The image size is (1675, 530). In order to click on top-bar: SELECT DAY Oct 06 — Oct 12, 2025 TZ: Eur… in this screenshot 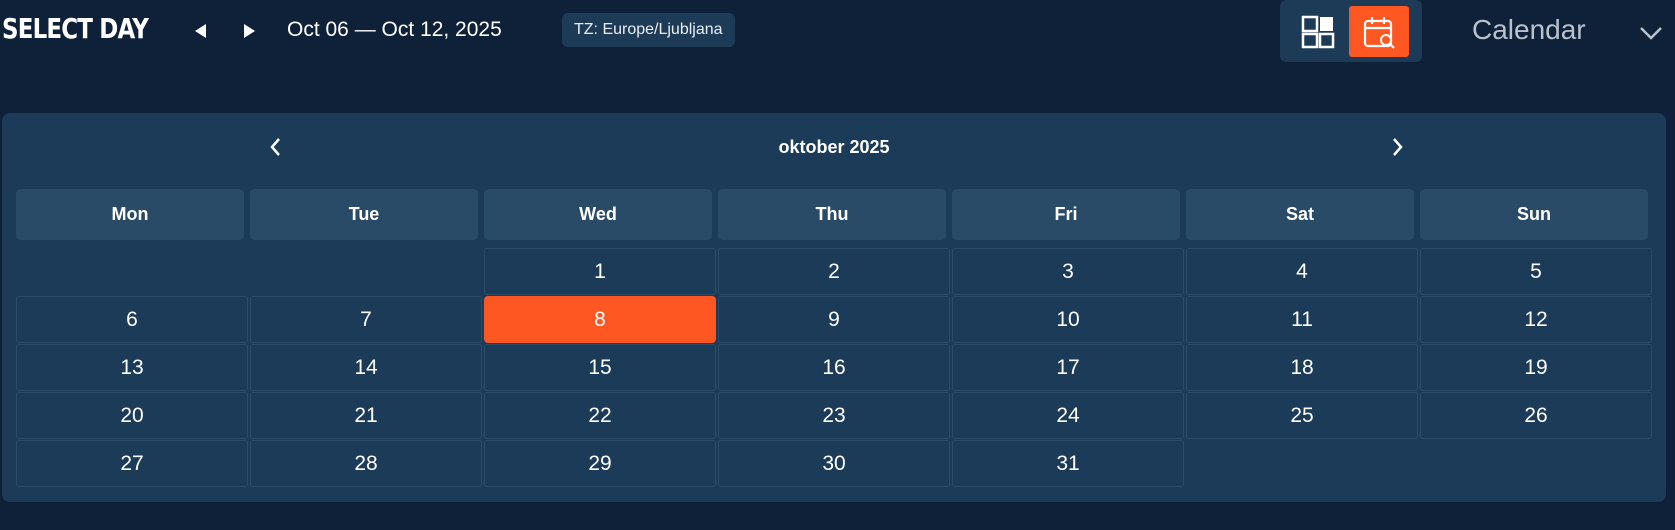, I will do `click(837, 31)`.